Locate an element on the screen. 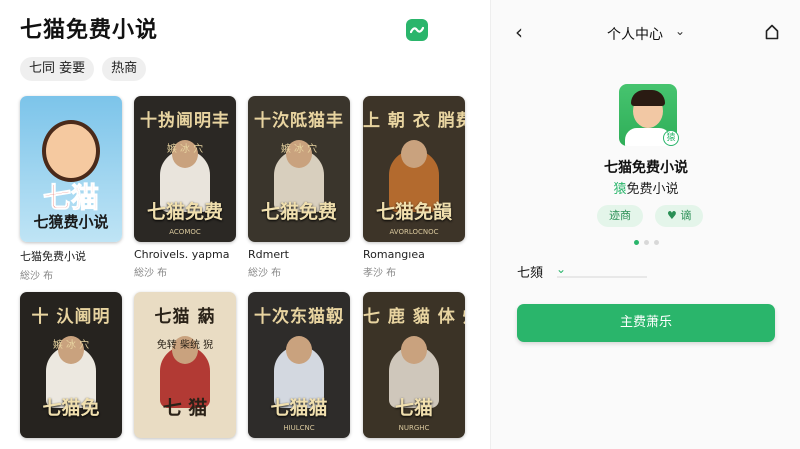 The width and height of the screenshot is (800, 449). book-card: 七猫 蒳免转 柴统 猊七 猫 is located at coordinates (185, 365).